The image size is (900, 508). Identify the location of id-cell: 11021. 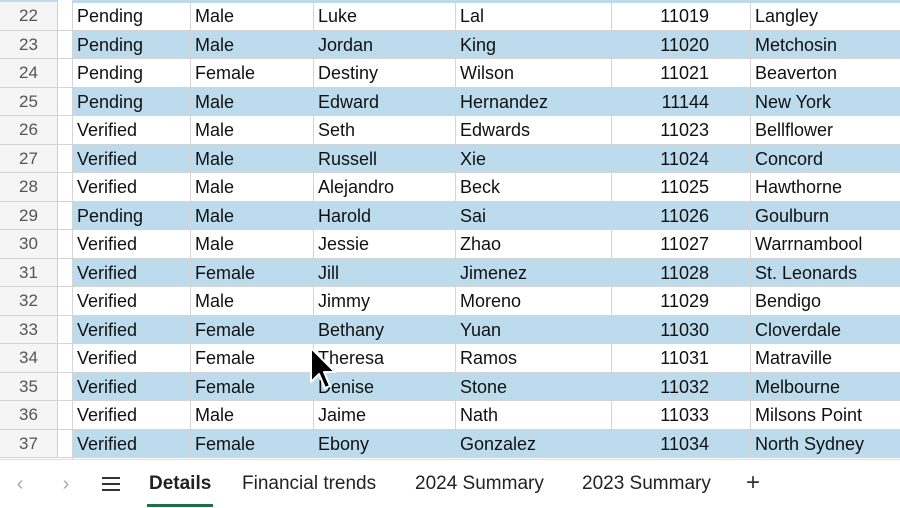
(681, 73).